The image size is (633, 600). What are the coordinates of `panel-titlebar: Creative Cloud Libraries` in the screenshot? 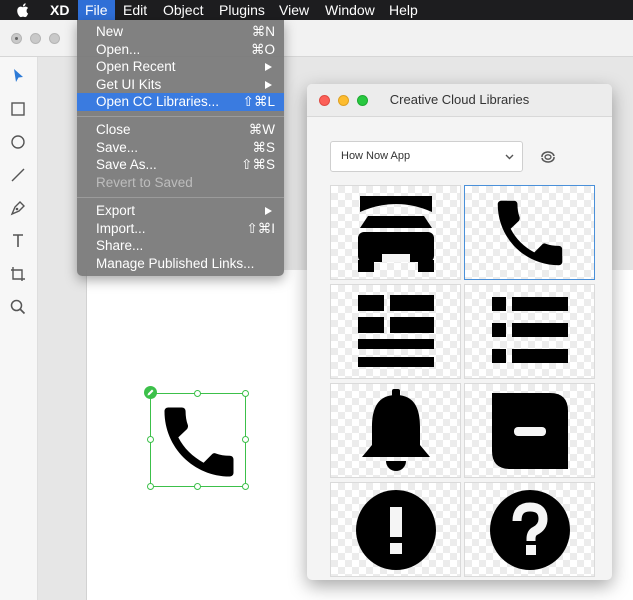 It's located at (459, 100).